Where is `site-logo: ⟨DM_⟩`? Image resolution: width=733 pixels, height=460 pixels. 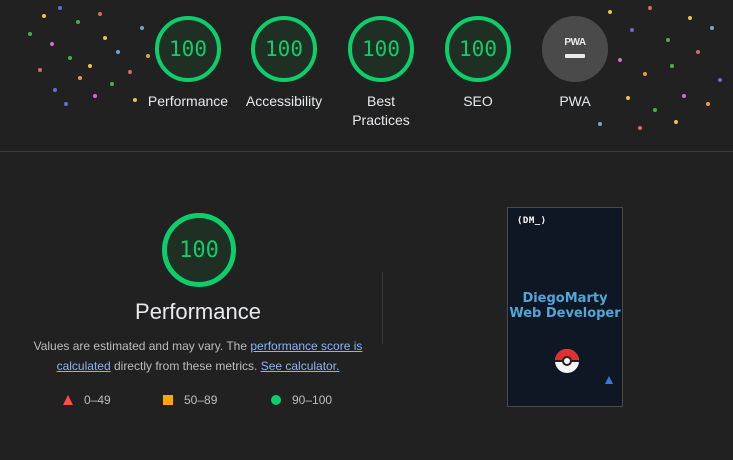 site-logo: ⟨DM_⟩ is located at coordinates (532, 221).